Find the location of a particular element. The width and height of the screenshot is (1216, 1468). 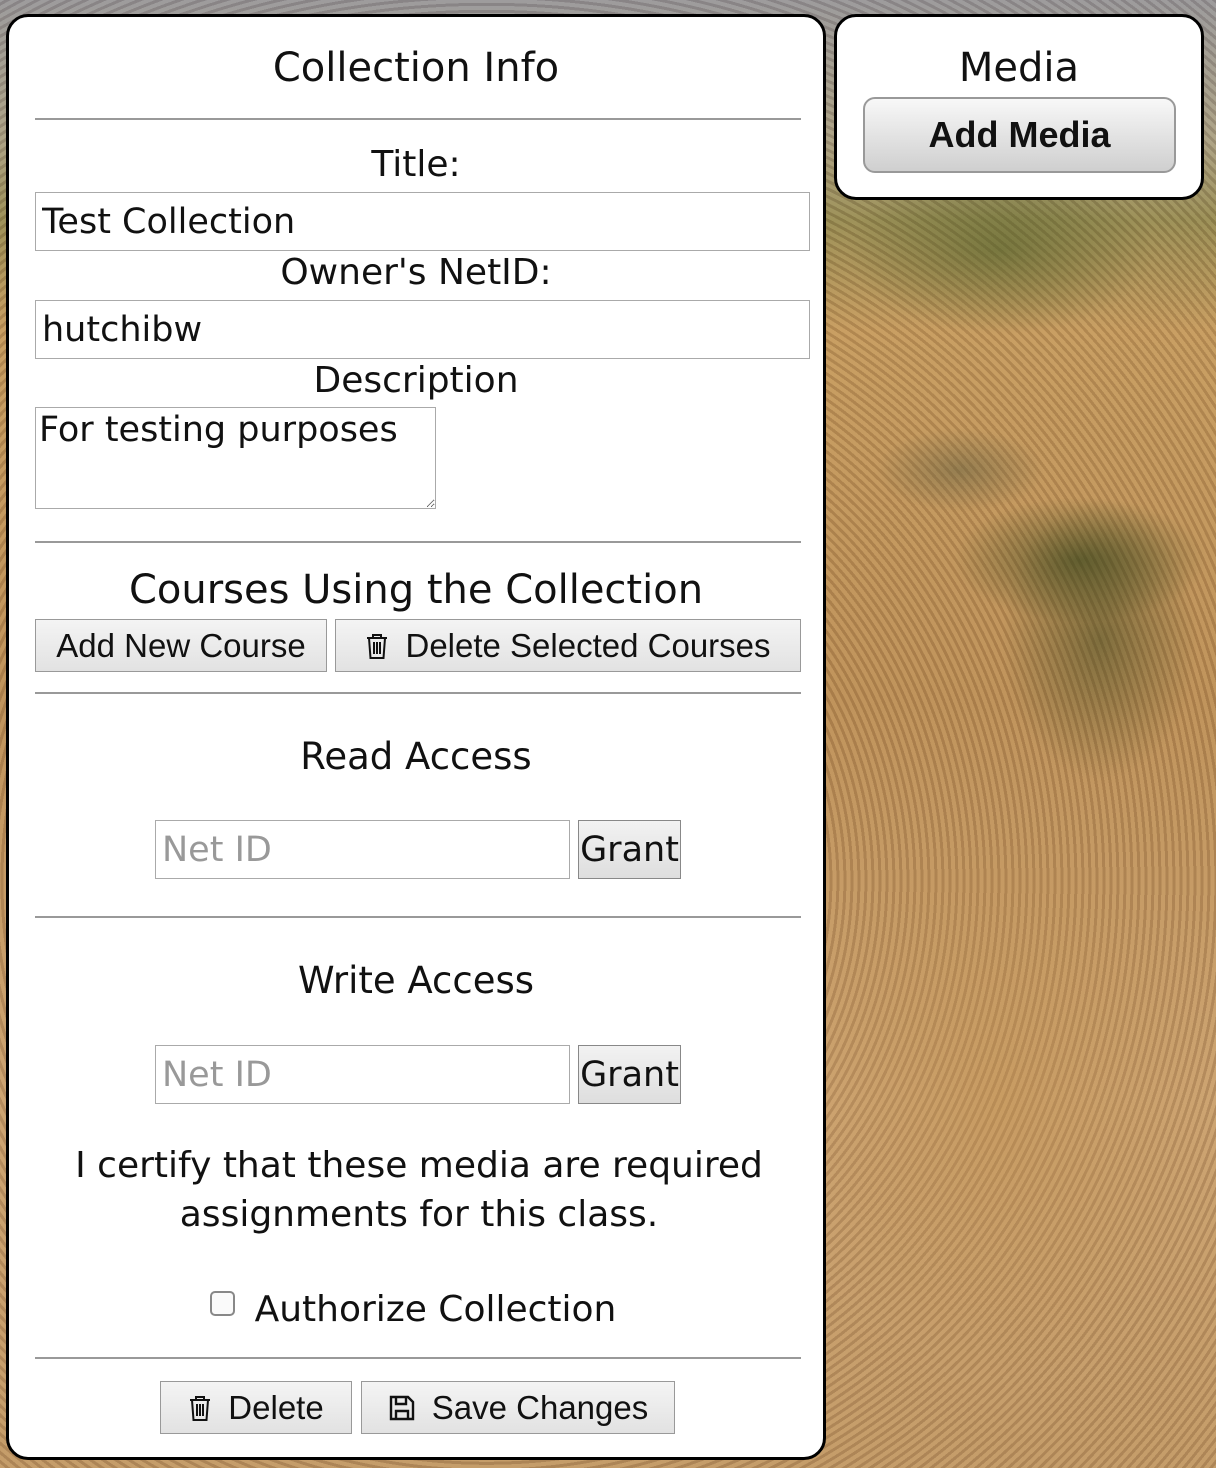

read-access-grant-button: Grant is located at coordinates (629, 849).